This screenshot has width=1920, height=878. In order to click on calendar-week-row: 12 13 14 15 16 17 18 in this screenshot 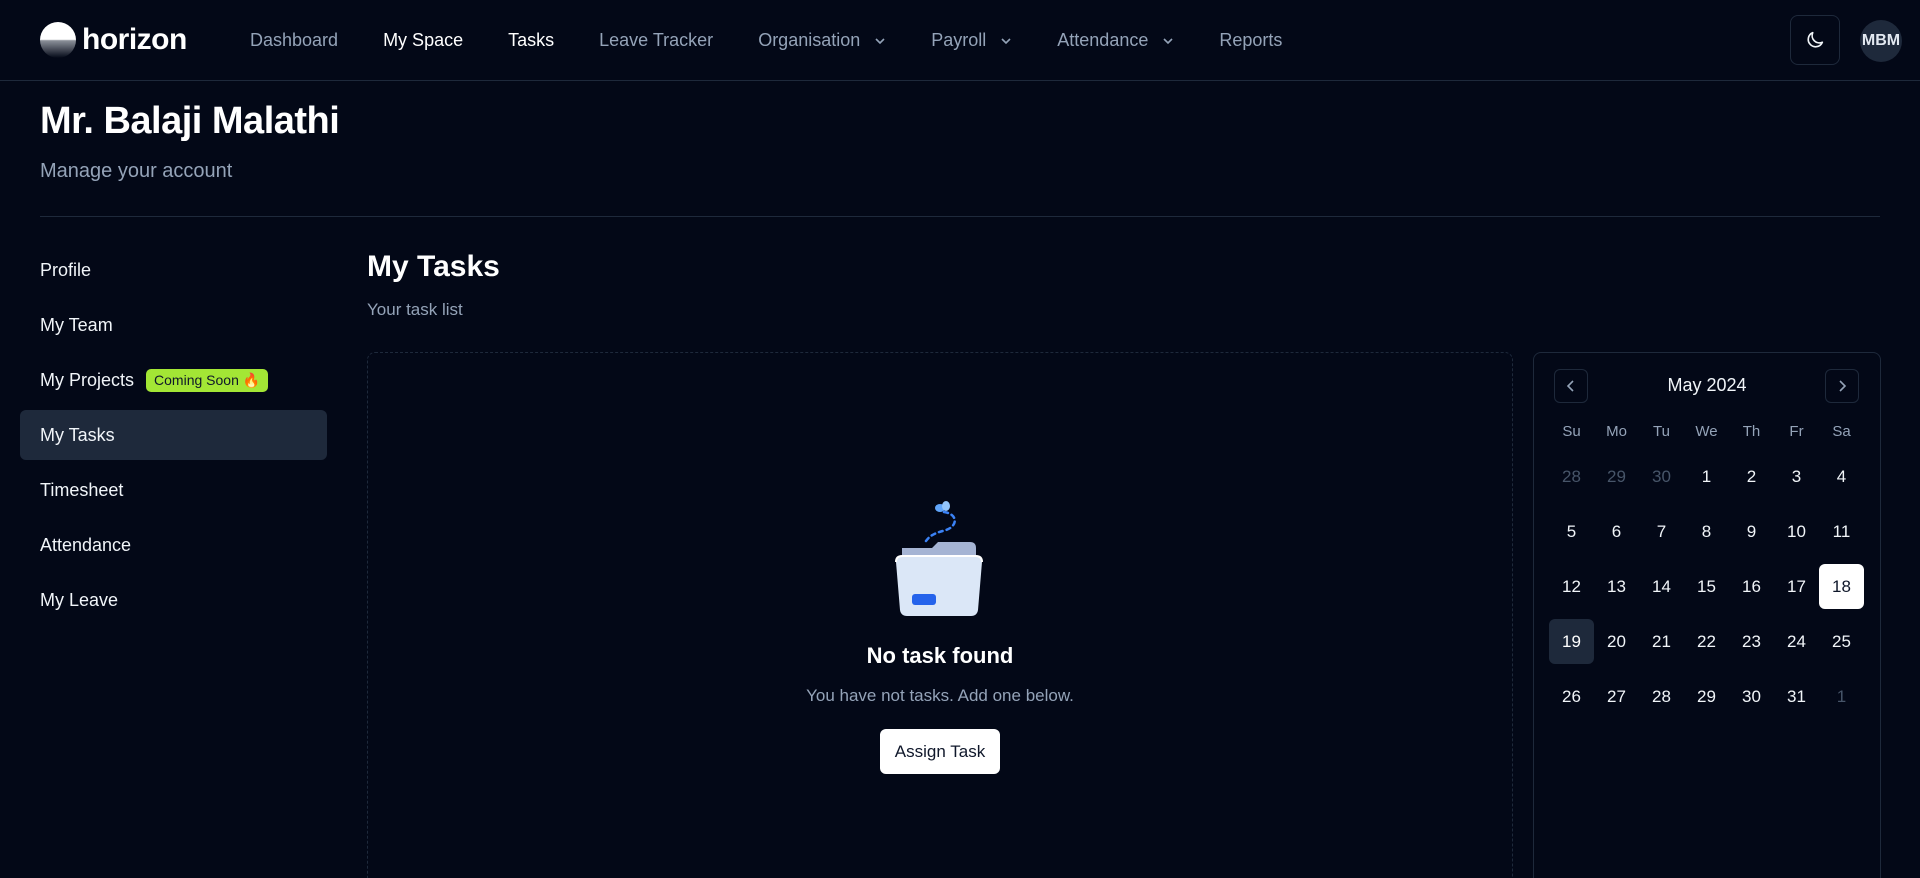, I will do `click(1706, 586)`.